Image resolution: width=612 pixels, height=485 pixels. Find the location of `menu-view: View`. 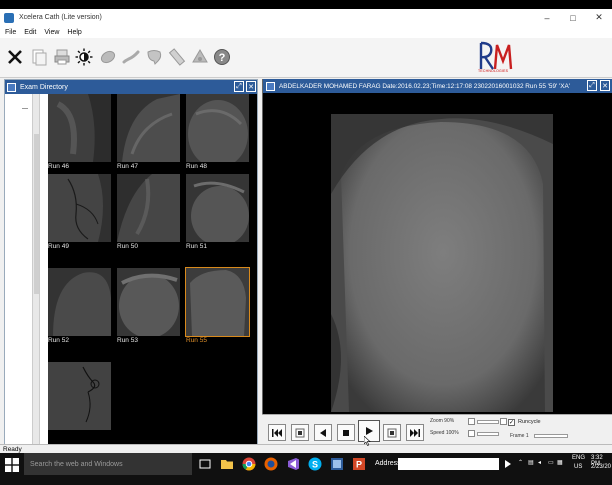

menu-view: View is located at coordinates (51, 32).